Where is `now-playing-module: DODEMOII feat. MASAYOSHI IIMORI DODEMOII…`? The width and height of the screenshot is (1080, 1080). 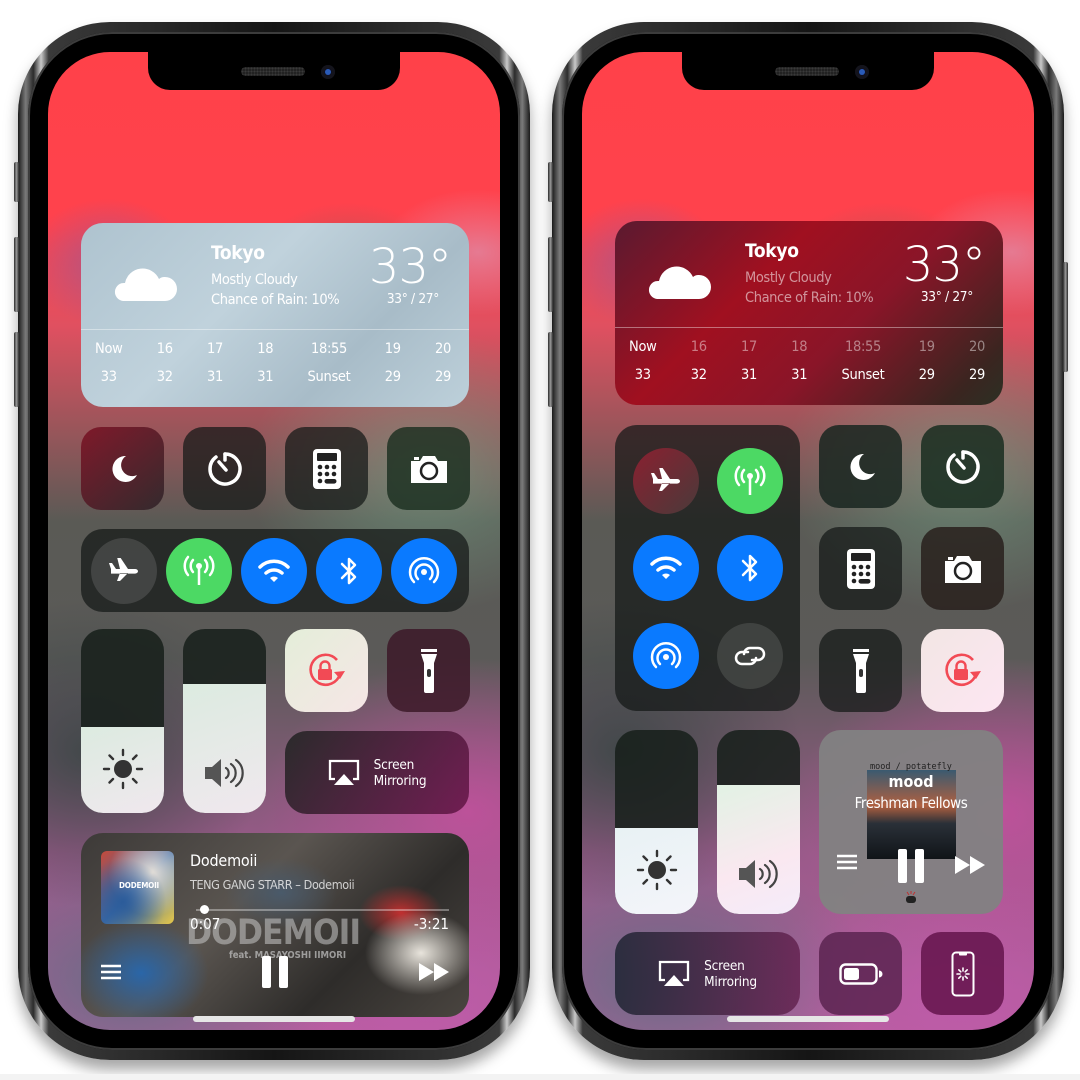
now-playing-module: DODEMOII feat. MASAYOSHI IIMORI DODEMOII… is located at coordinates (275, 925).